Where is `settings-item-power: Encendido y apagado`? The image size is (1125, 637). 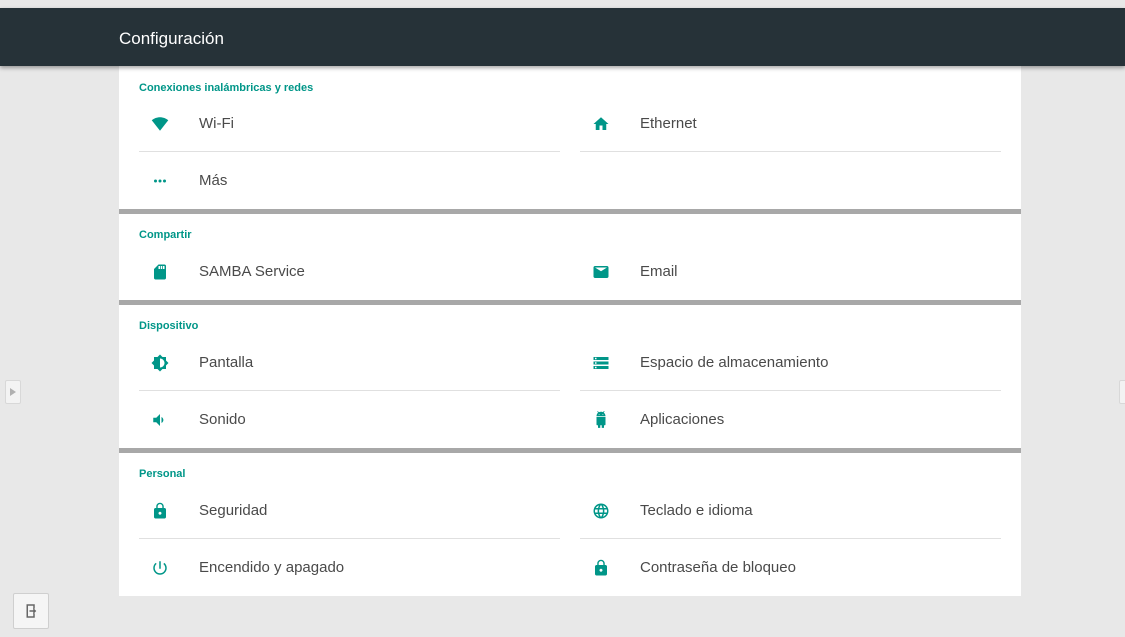 settings-item-power: Encendido y apagado is located at coordinates (349, 567).